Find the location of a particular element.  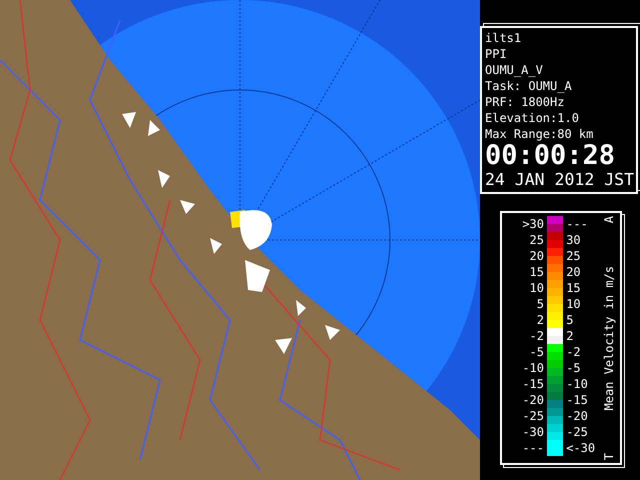

legend-label: -30 is located at coordinates (533, 432).